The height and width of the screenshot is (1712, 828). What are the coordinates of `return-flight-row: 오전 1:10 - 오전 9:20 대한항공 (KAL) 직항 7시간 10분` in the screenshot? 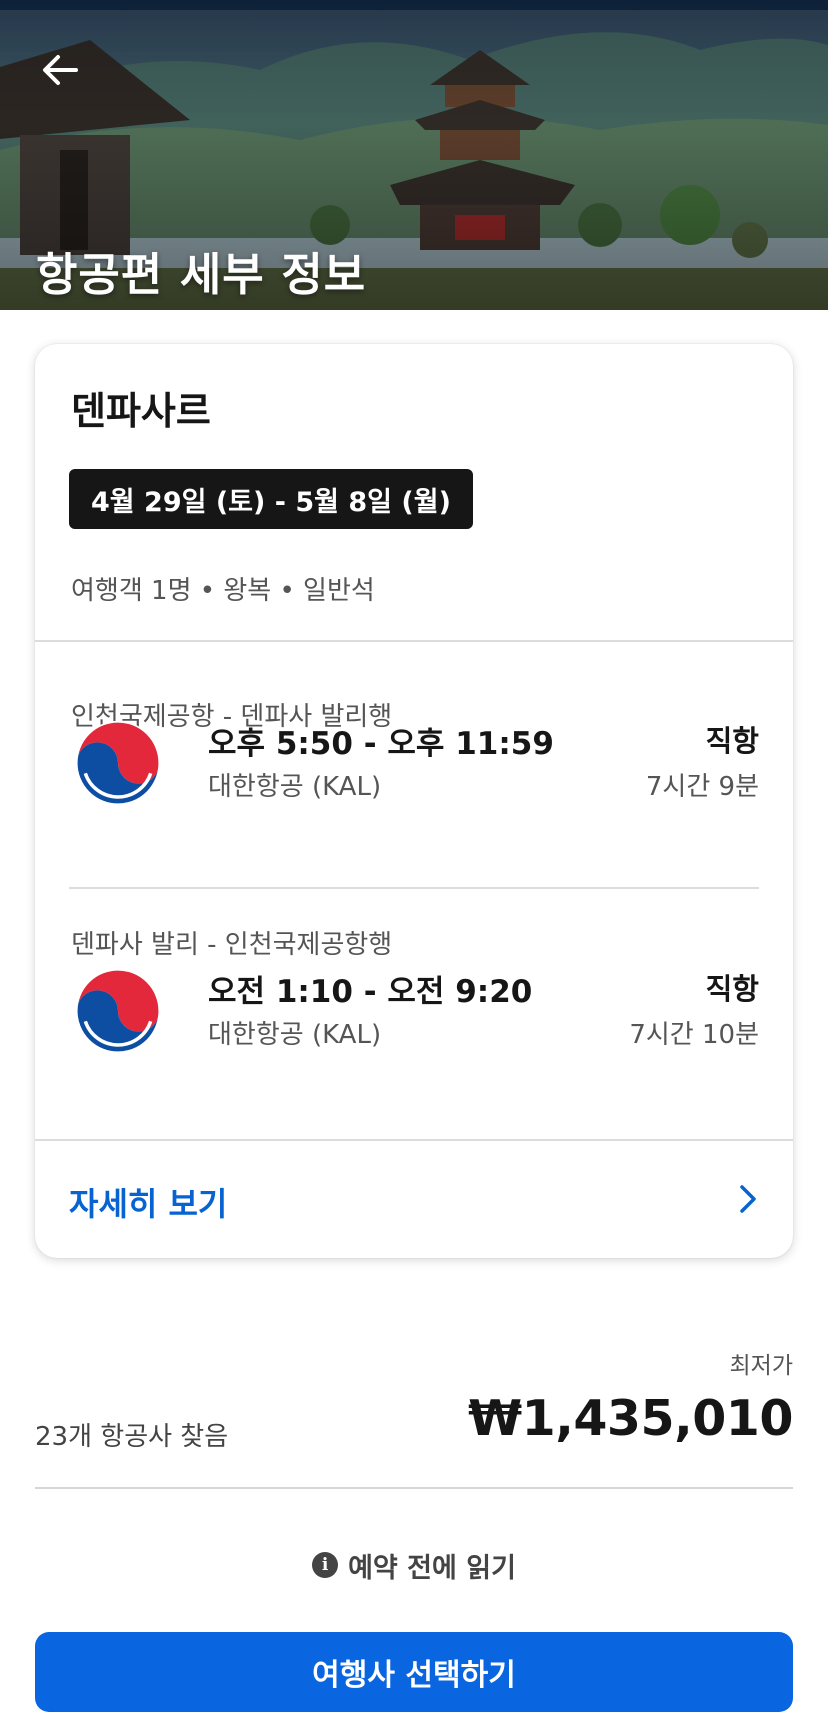 It's located at (414, 1012).